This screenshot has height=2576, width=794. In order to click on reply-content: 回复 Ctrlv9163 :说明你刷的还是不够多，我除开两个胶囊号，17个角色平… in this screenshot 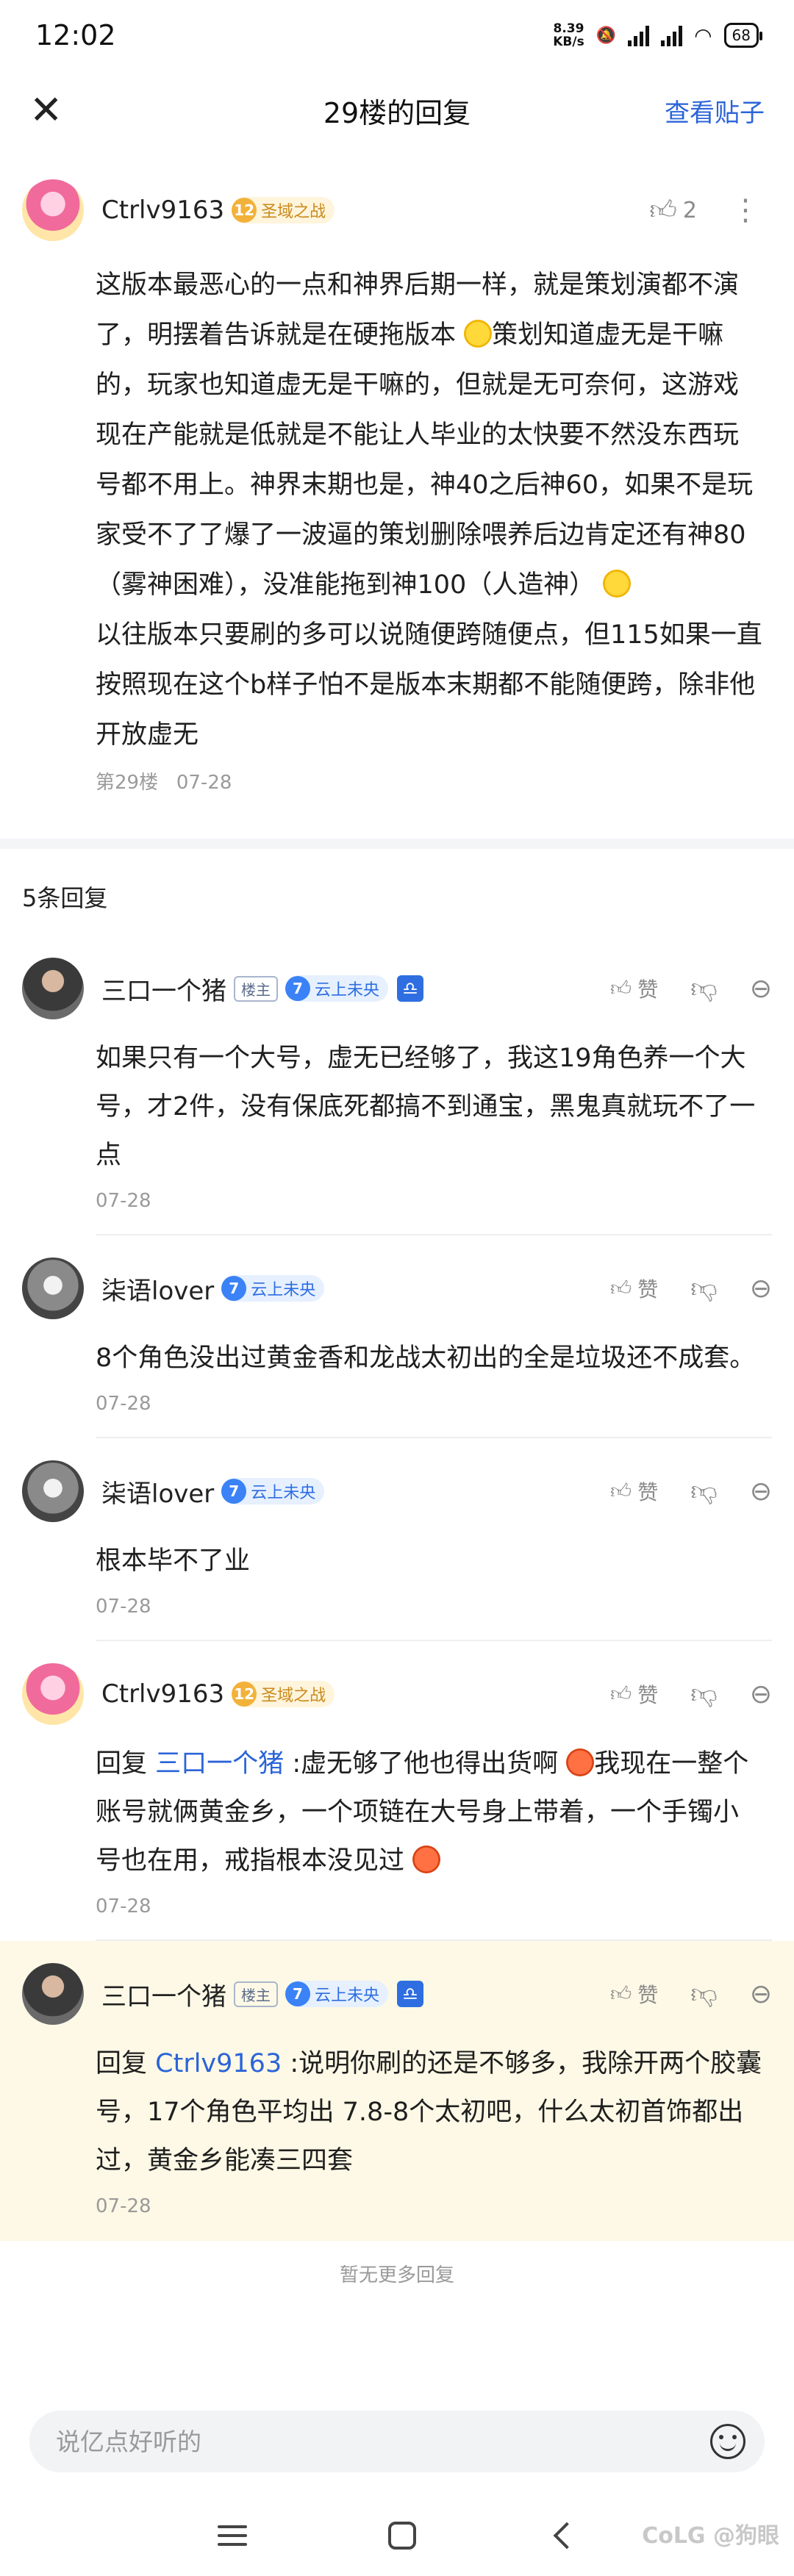, I will do `click(429, 2112)`.